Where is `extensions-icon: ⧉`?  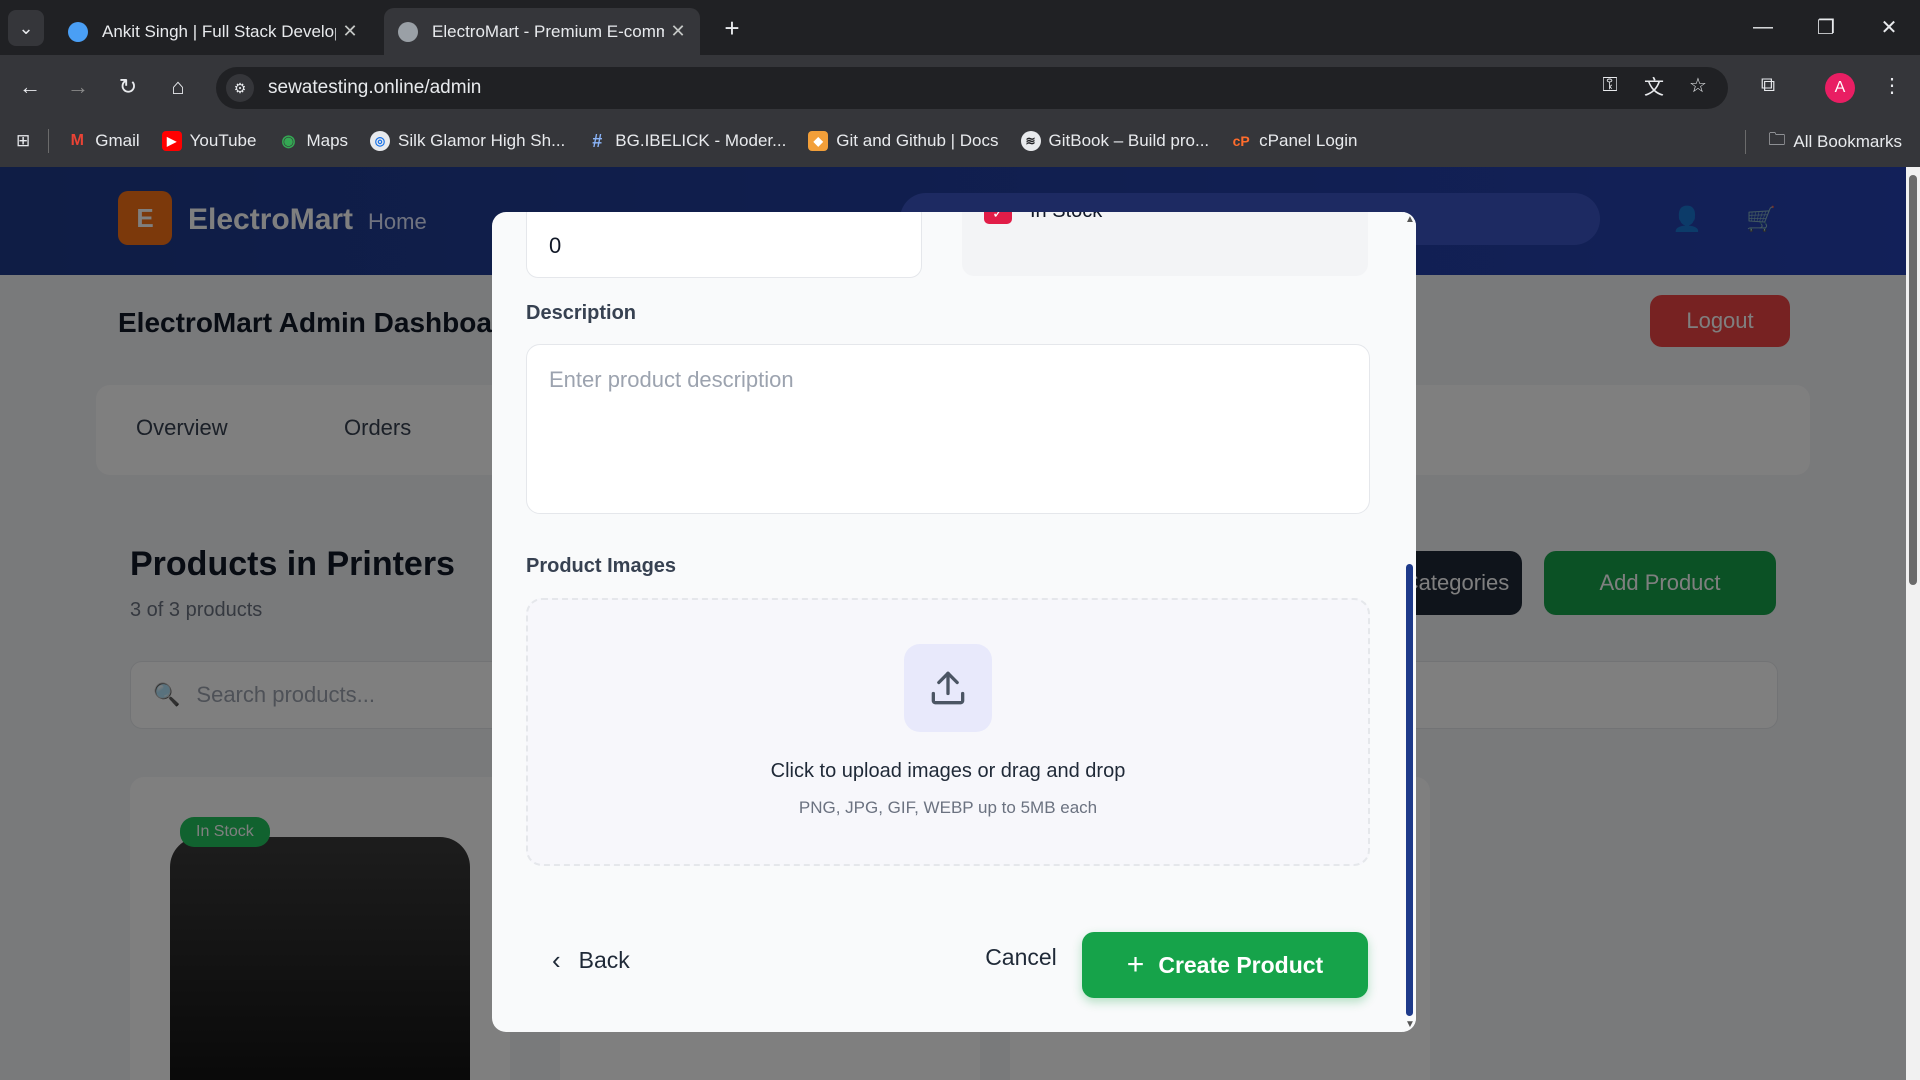
extensions-icon: ⧉ is located at coordinates (1768, 85).